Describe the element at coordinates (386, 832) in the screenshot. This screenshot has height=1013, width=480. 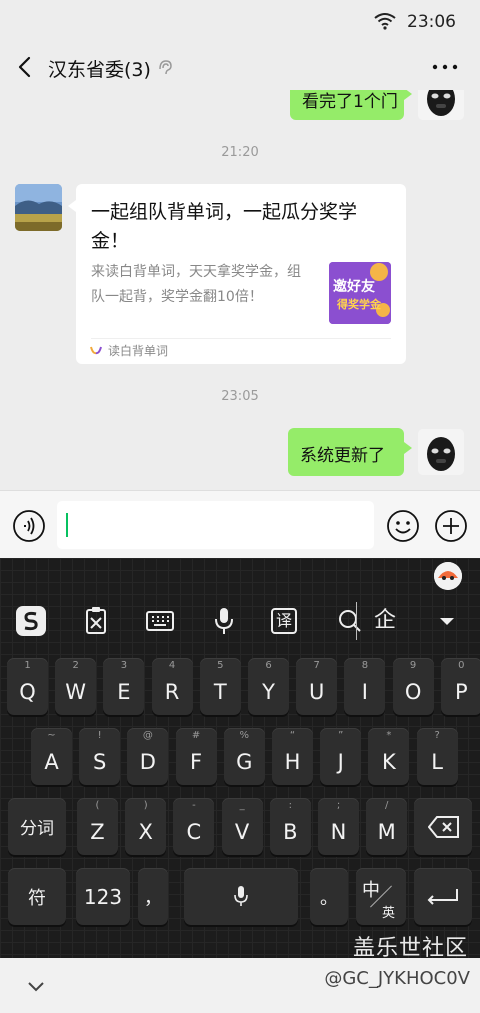
I see `key-letter-label: M` at that location.